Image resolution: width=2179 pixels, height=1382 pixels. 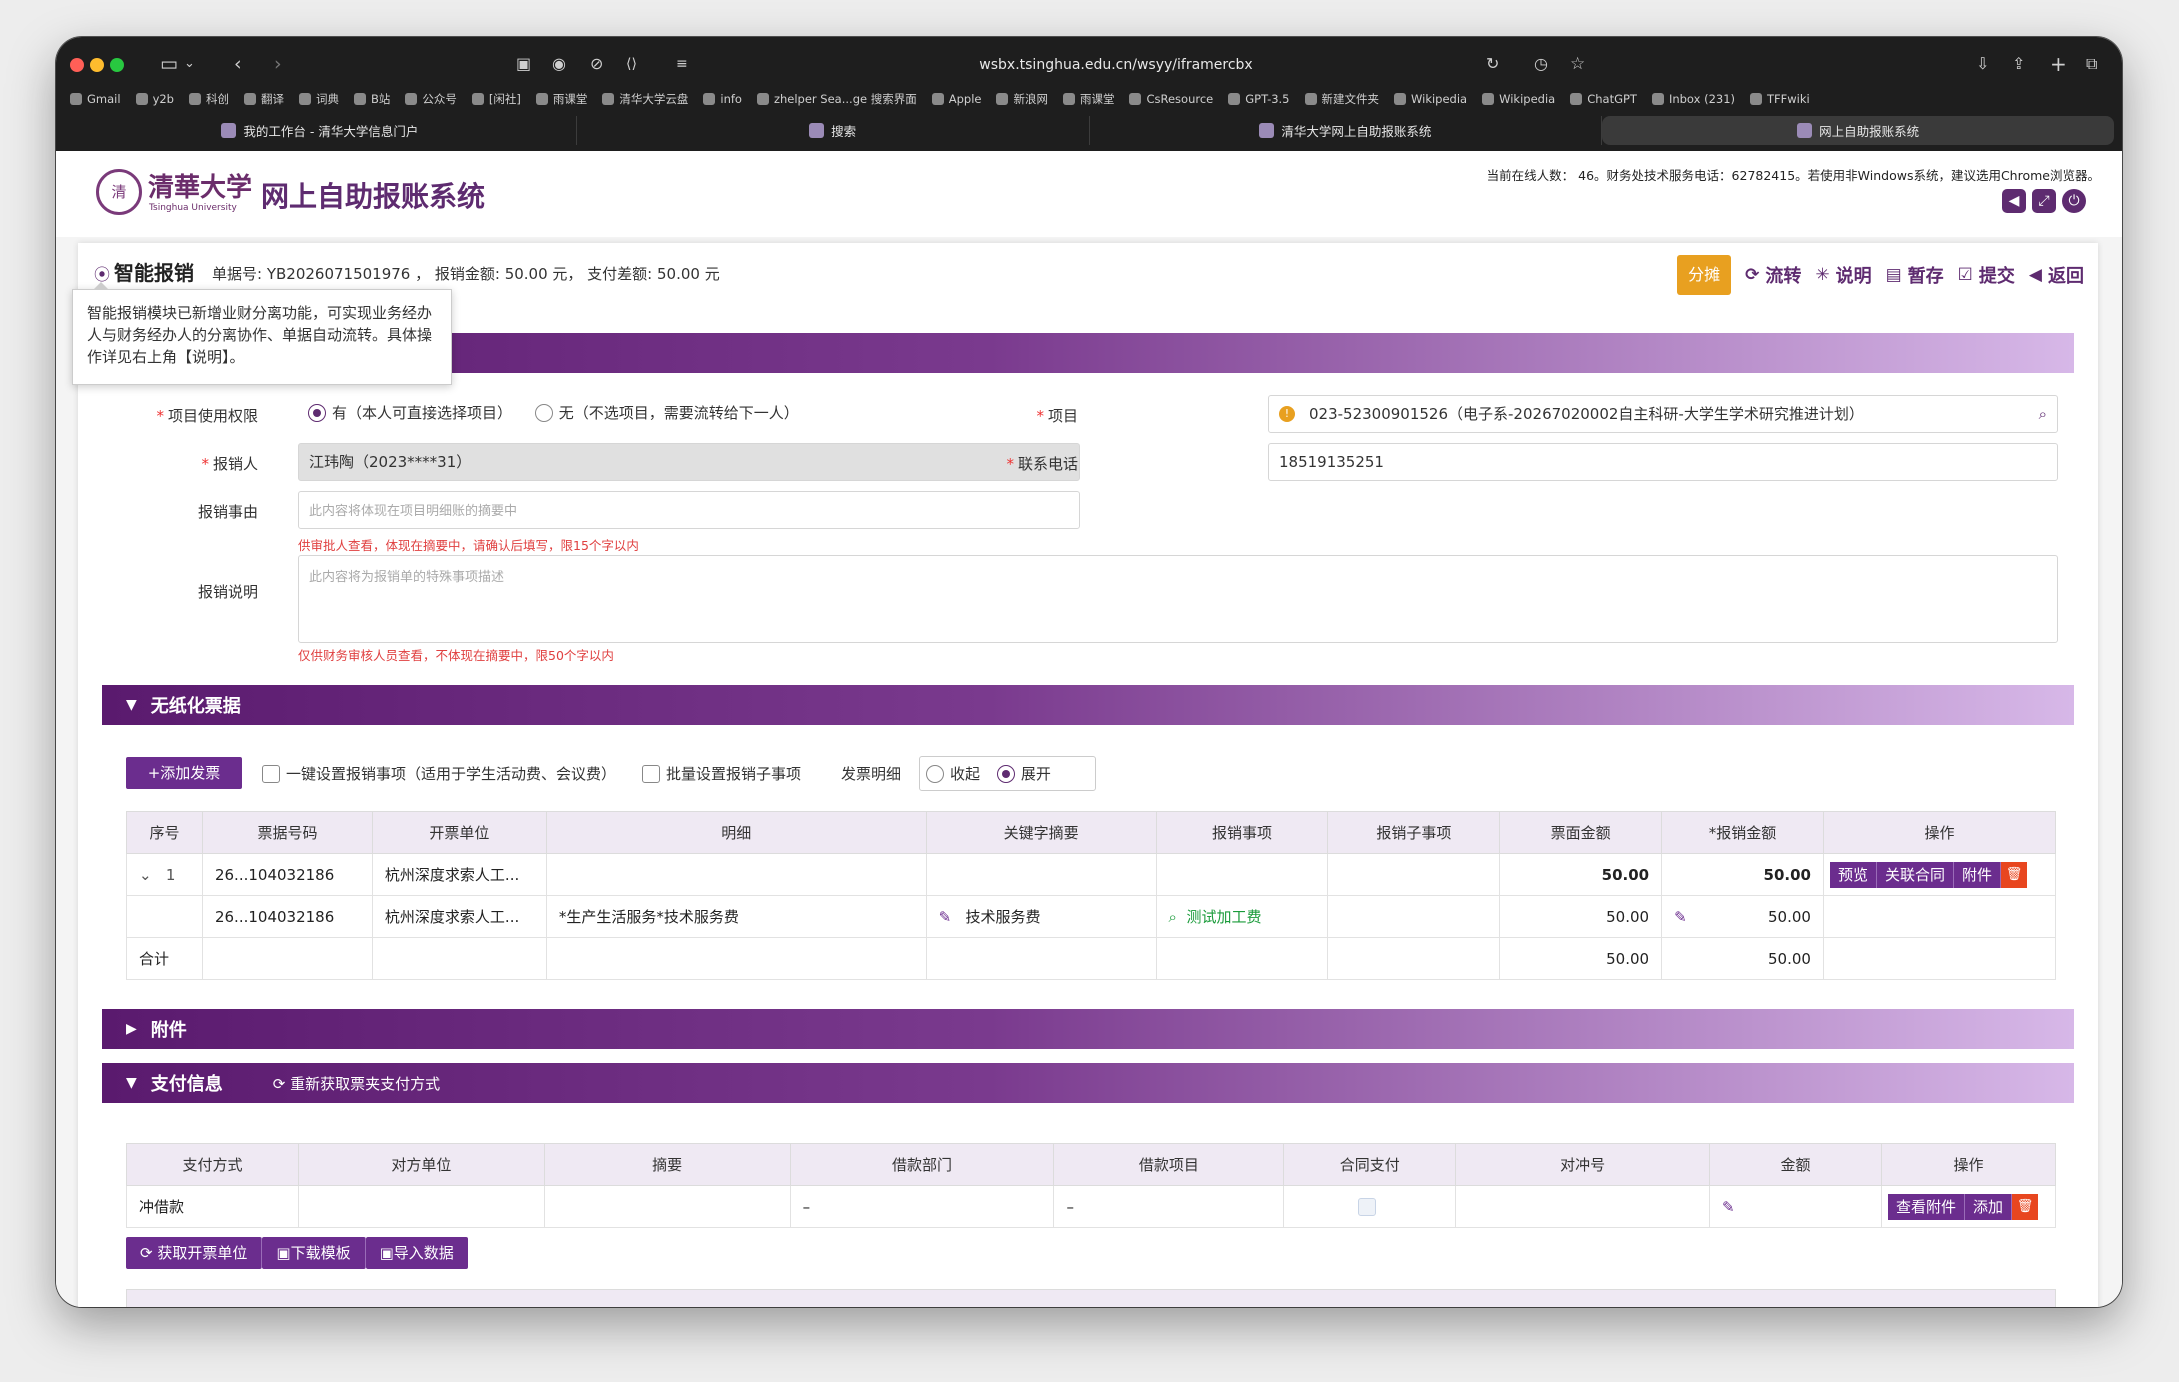 What do you see at coordinates (209, 99) in the screenshot?
I see `bookmark-item: 科创` at bounding box center [209, 99].